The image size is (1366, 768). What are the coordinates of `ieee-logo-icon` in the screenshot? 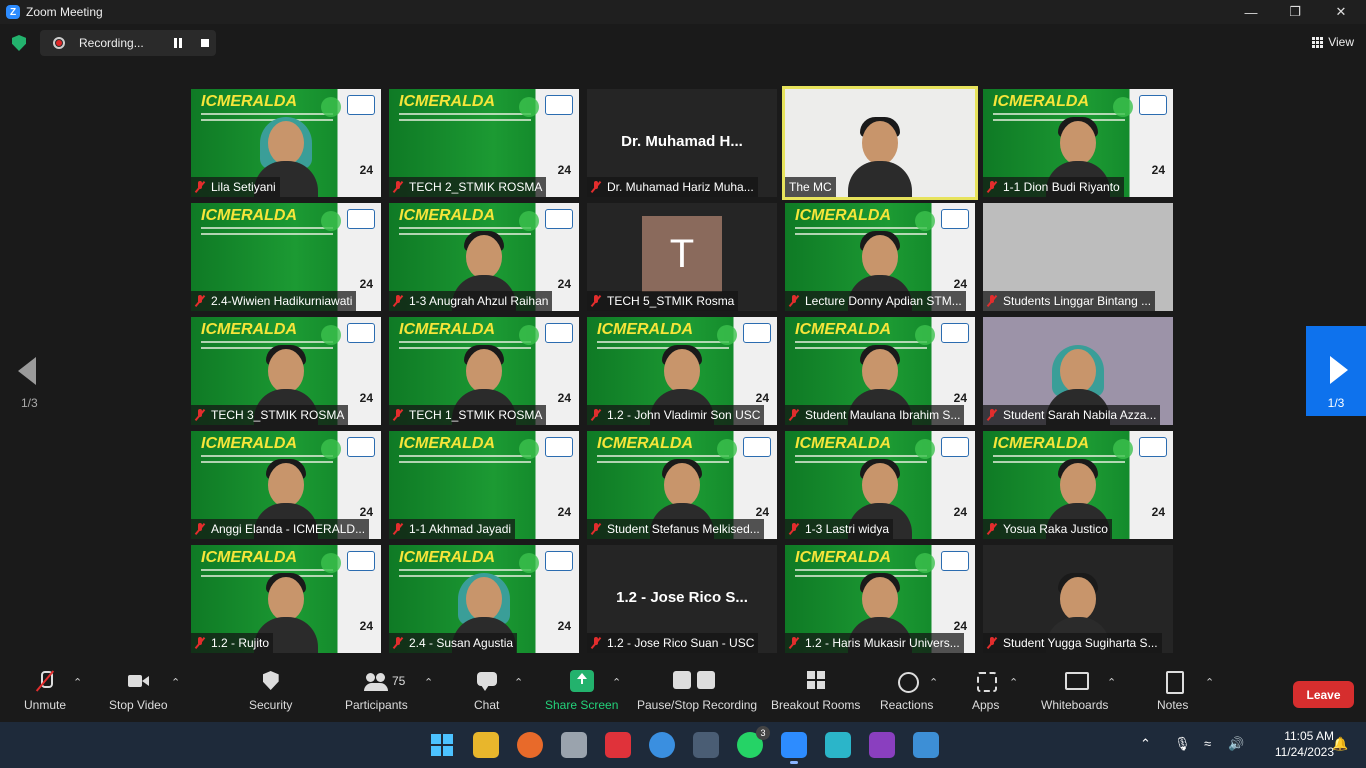 It's located at (559, 447).